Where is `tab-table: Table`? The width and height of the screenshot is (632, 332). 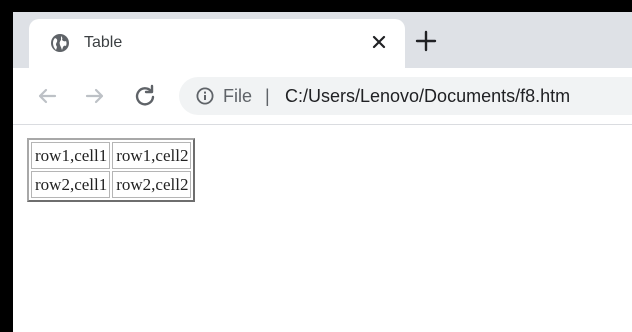
tab-table: Table is located at coordinates (217, 43).